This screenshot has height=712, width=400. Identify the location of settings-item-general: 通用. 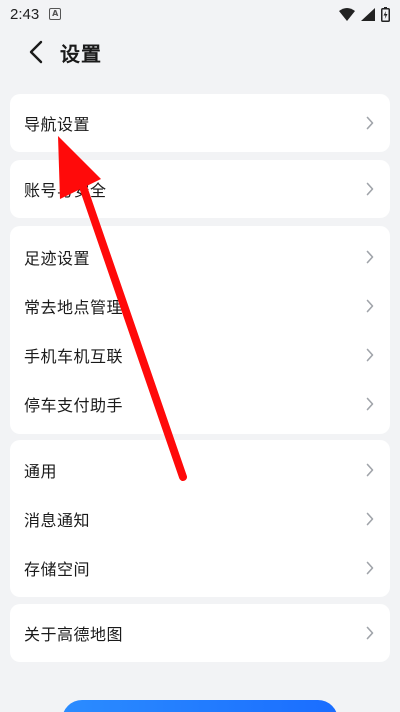
(200, 469).